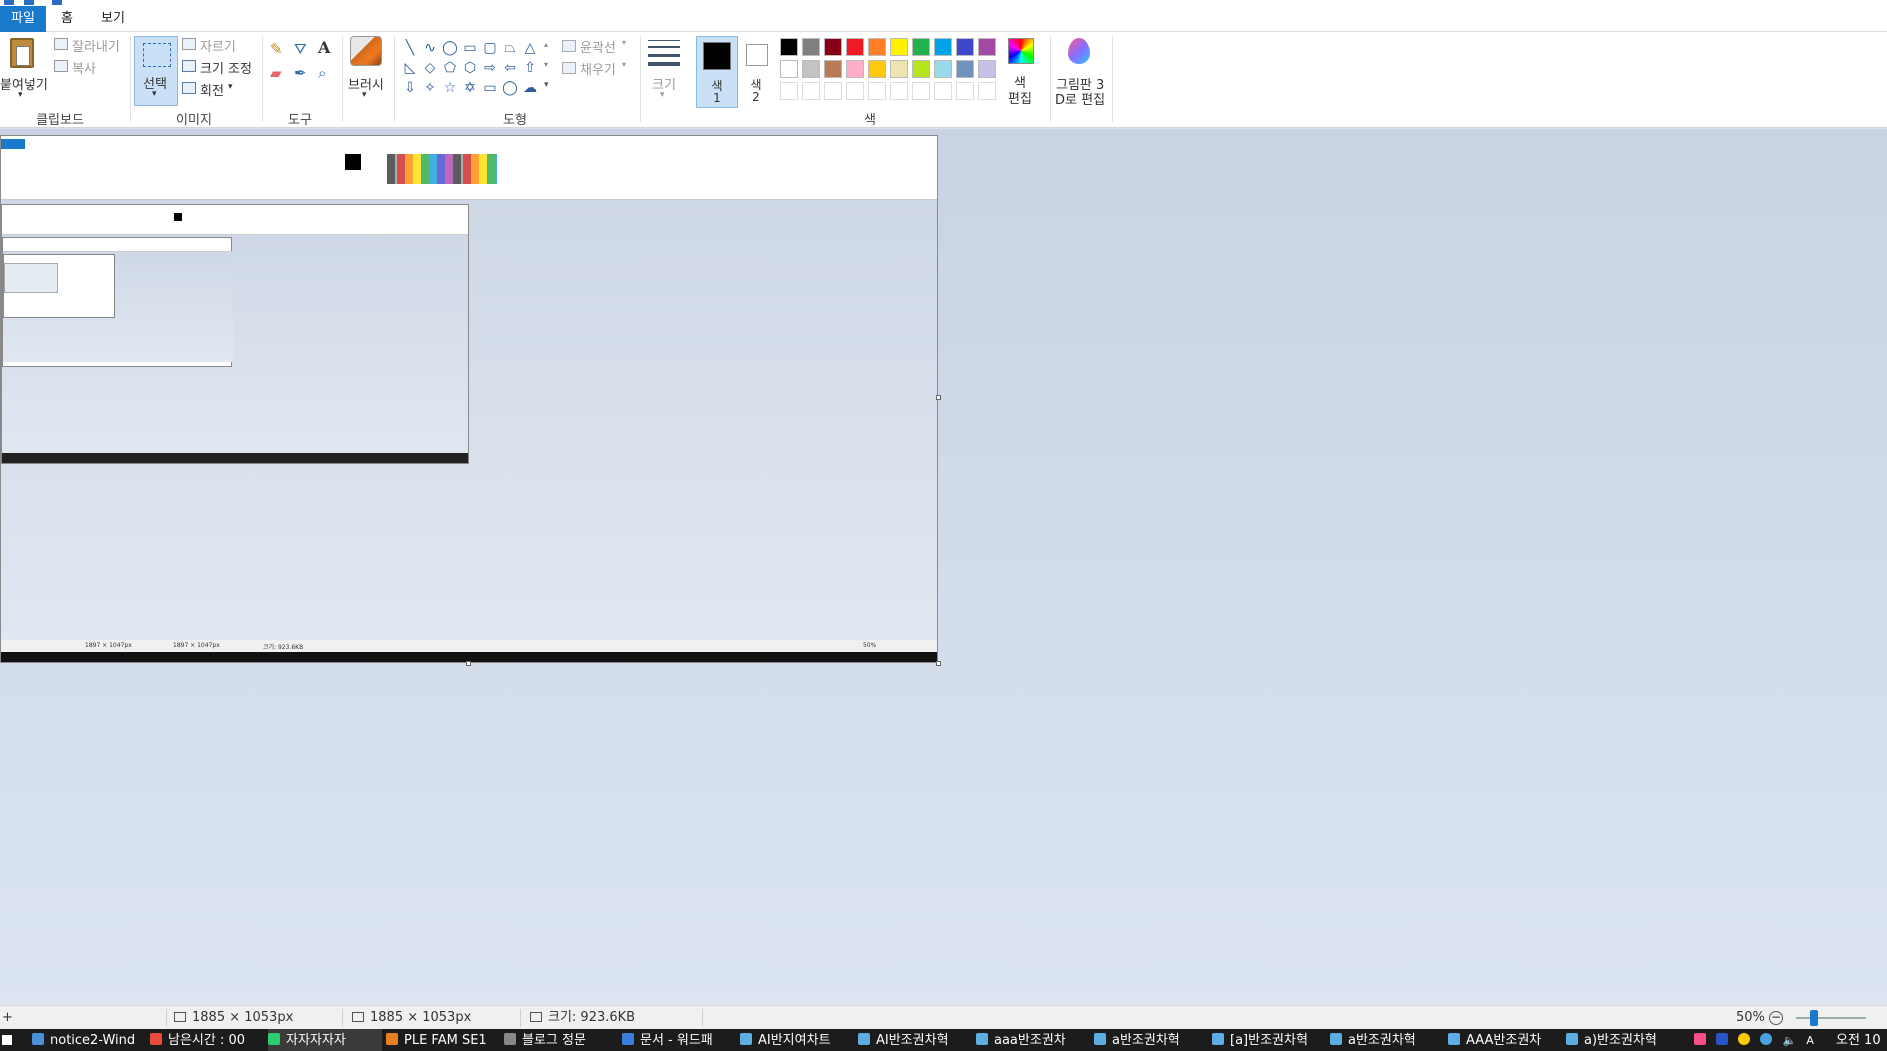 Image resolution: width=1887 pixels, height=1051 pixels. What do you see at coordinates (23, 19) in the screenshot?
I see `tab-file: 파일` at bounding box center [23, 19].